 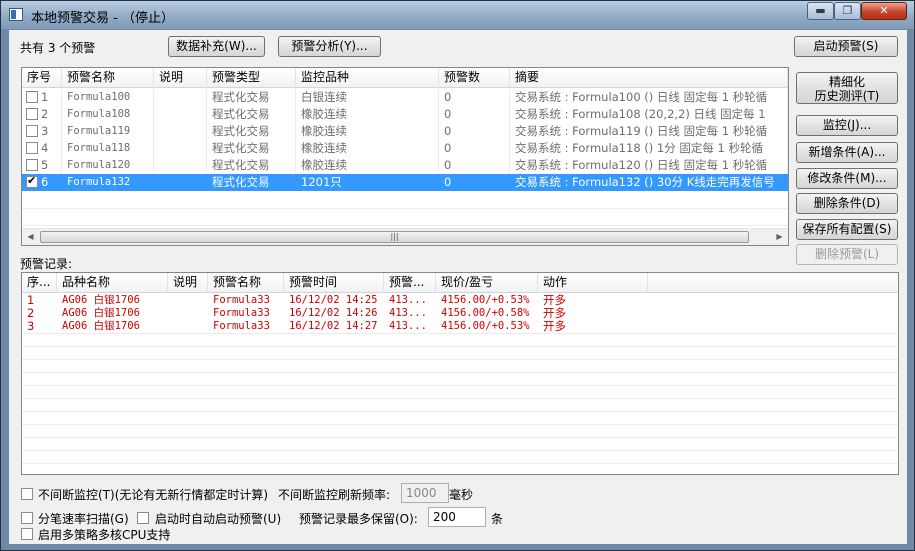 I want to click on start-warning-button: 启动预警(S), so click(x=846, y=46).